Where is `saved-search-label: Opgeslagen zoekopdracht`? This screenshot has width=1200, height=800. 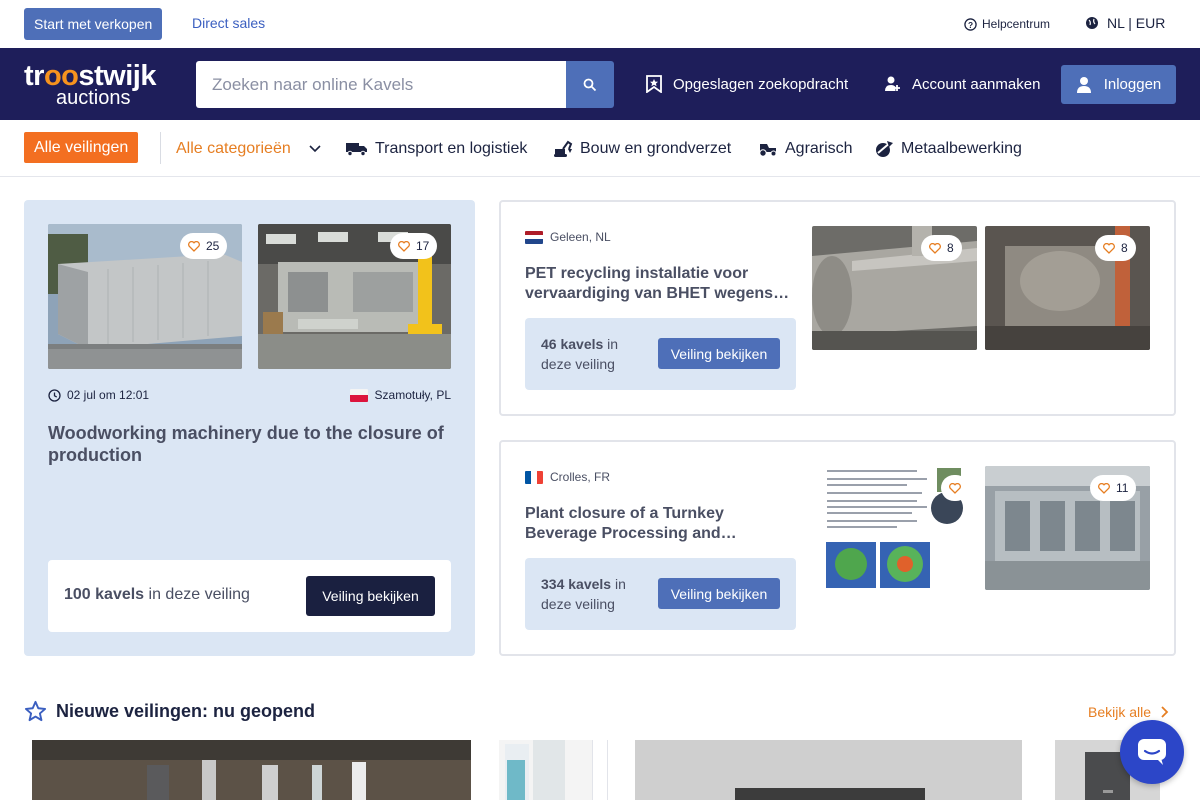 saved-search-label: Opgeslagen zoekopdracht is located at coordinates (761, 84).